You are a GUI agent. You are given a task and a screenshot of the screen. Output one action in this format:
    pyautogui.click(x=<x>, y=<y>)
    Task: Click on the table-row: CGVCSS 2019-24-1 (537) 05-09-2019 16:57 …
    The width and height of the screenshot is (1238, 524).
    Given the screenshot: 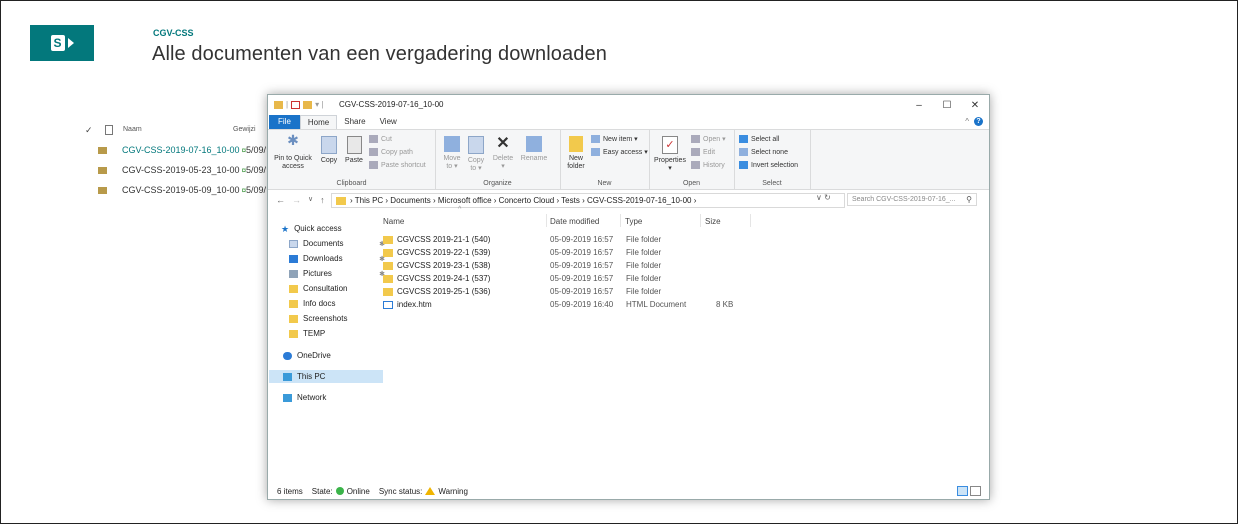 What is the action you would take?
    pyautogui.click(x=571, y=280)
    